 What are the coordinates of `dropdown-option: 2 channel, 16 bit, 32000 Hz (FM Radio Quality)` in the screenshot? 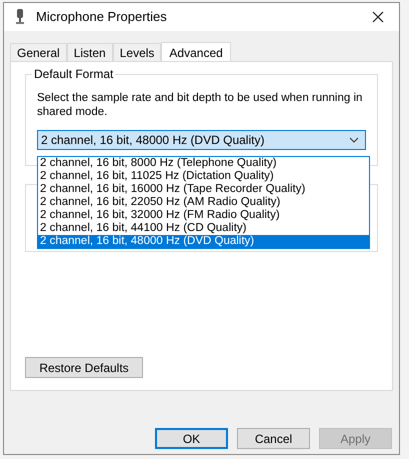 It's located at (203, 215).